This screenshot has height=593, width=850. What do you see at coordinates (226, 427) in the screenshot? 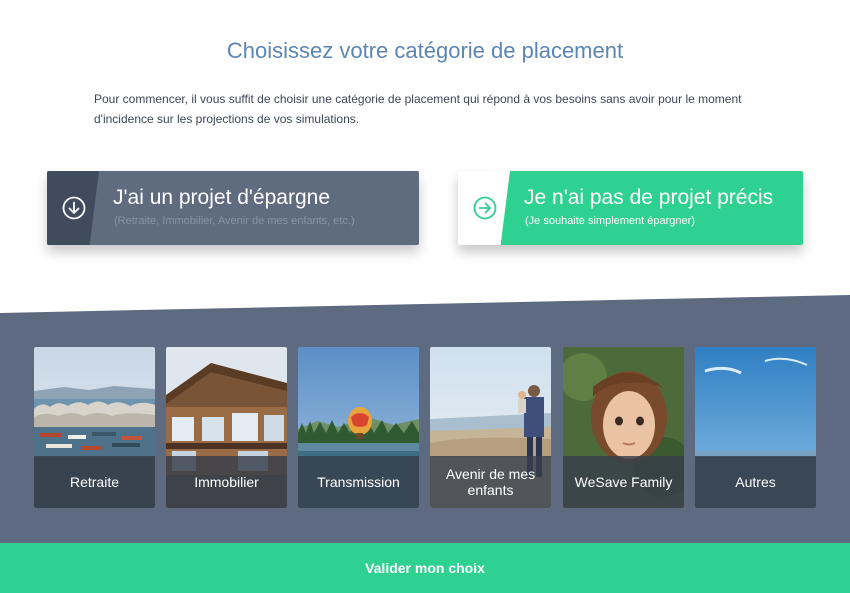
I see `category-card-immobilier: Immobilier` at bounding box center [226, 427].